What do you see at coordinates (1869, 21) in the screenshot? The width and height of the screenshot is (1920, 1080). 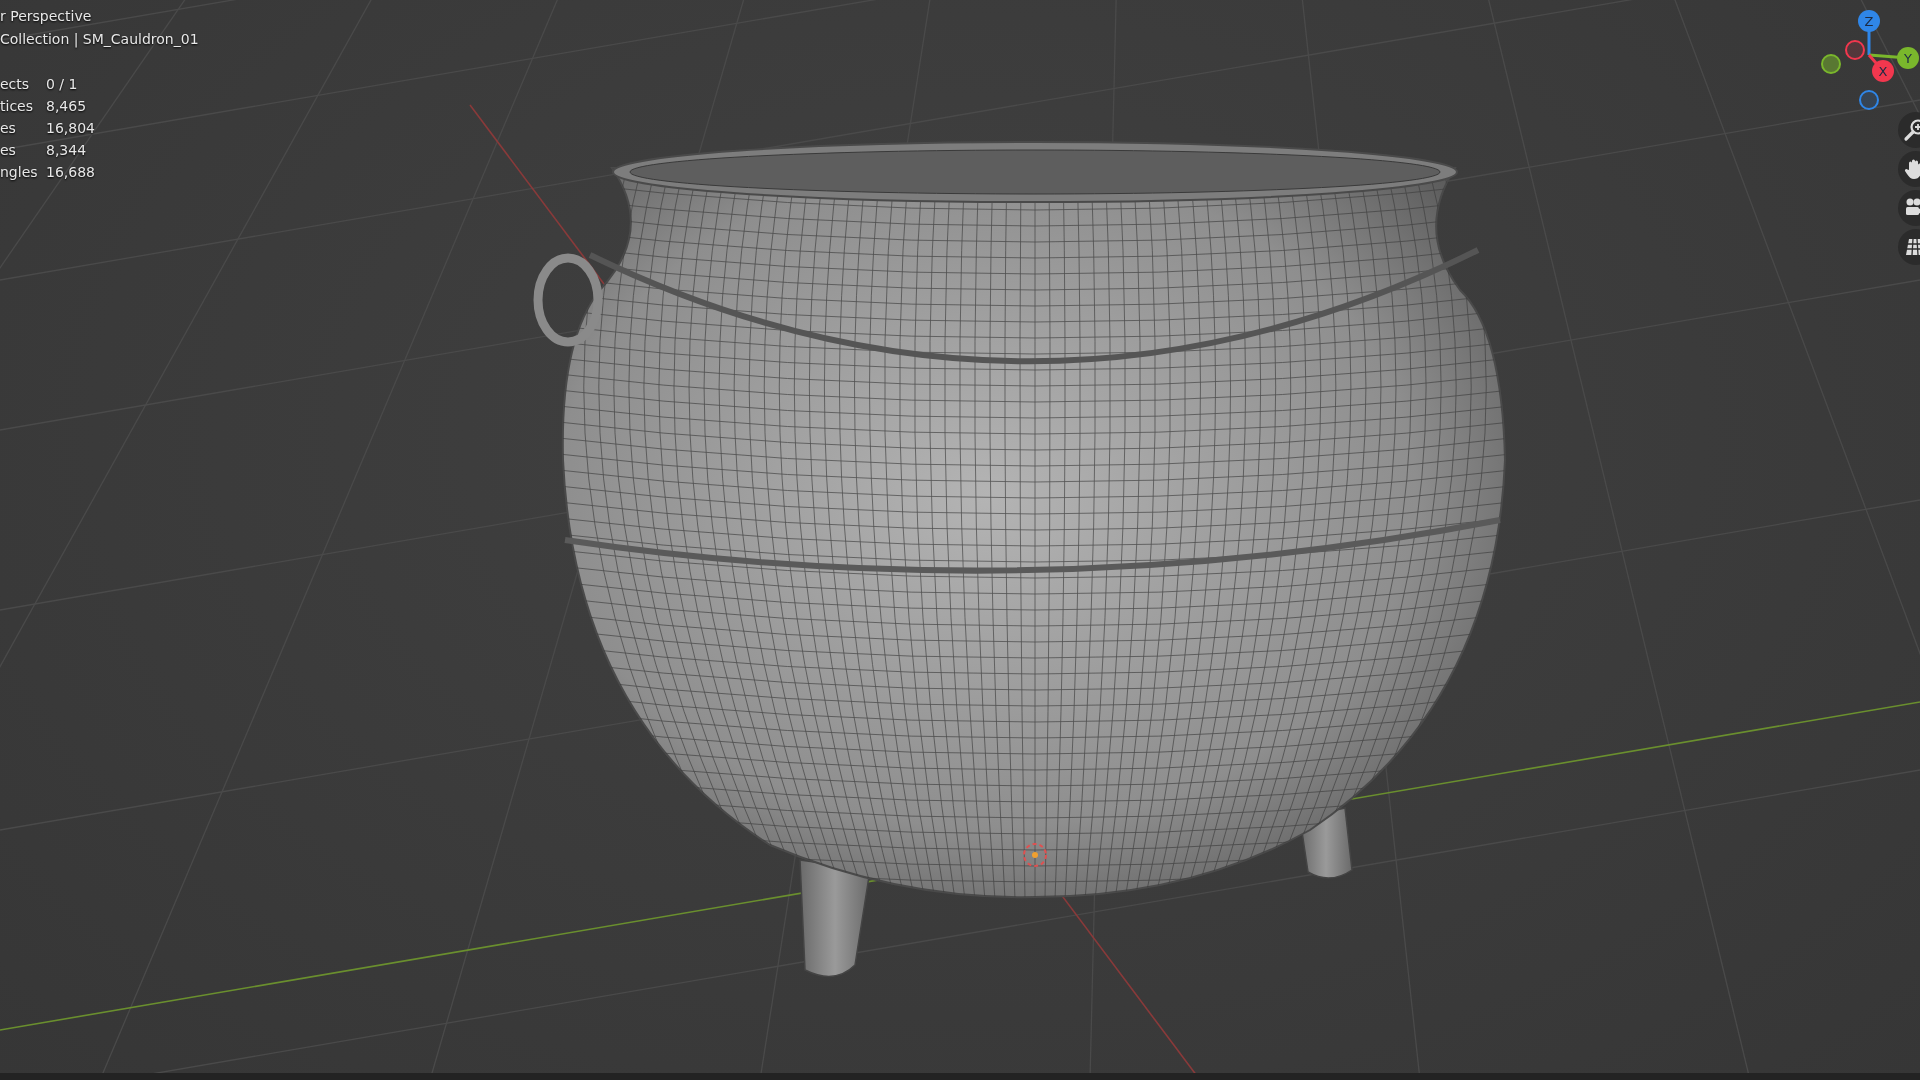 I see `axis-handle: Z` at bounding box center [1869, 21].